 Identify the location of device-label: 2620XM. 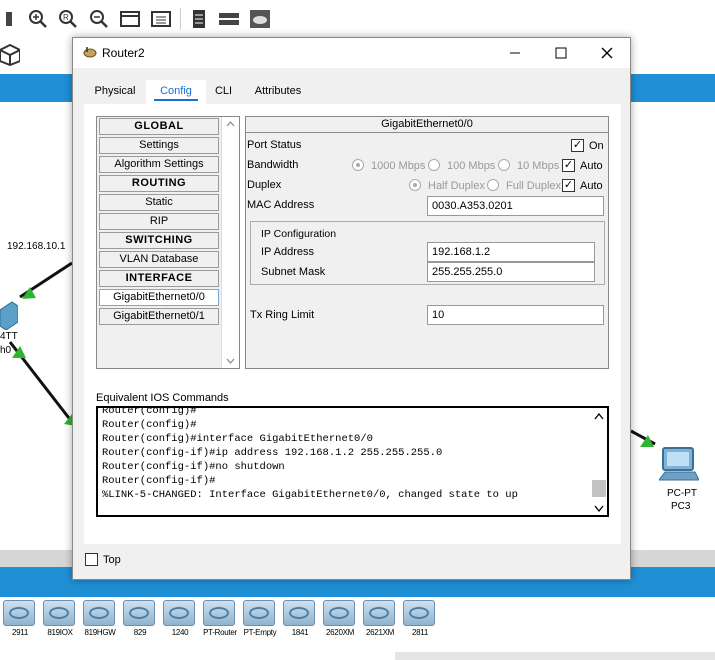
(340, 632).